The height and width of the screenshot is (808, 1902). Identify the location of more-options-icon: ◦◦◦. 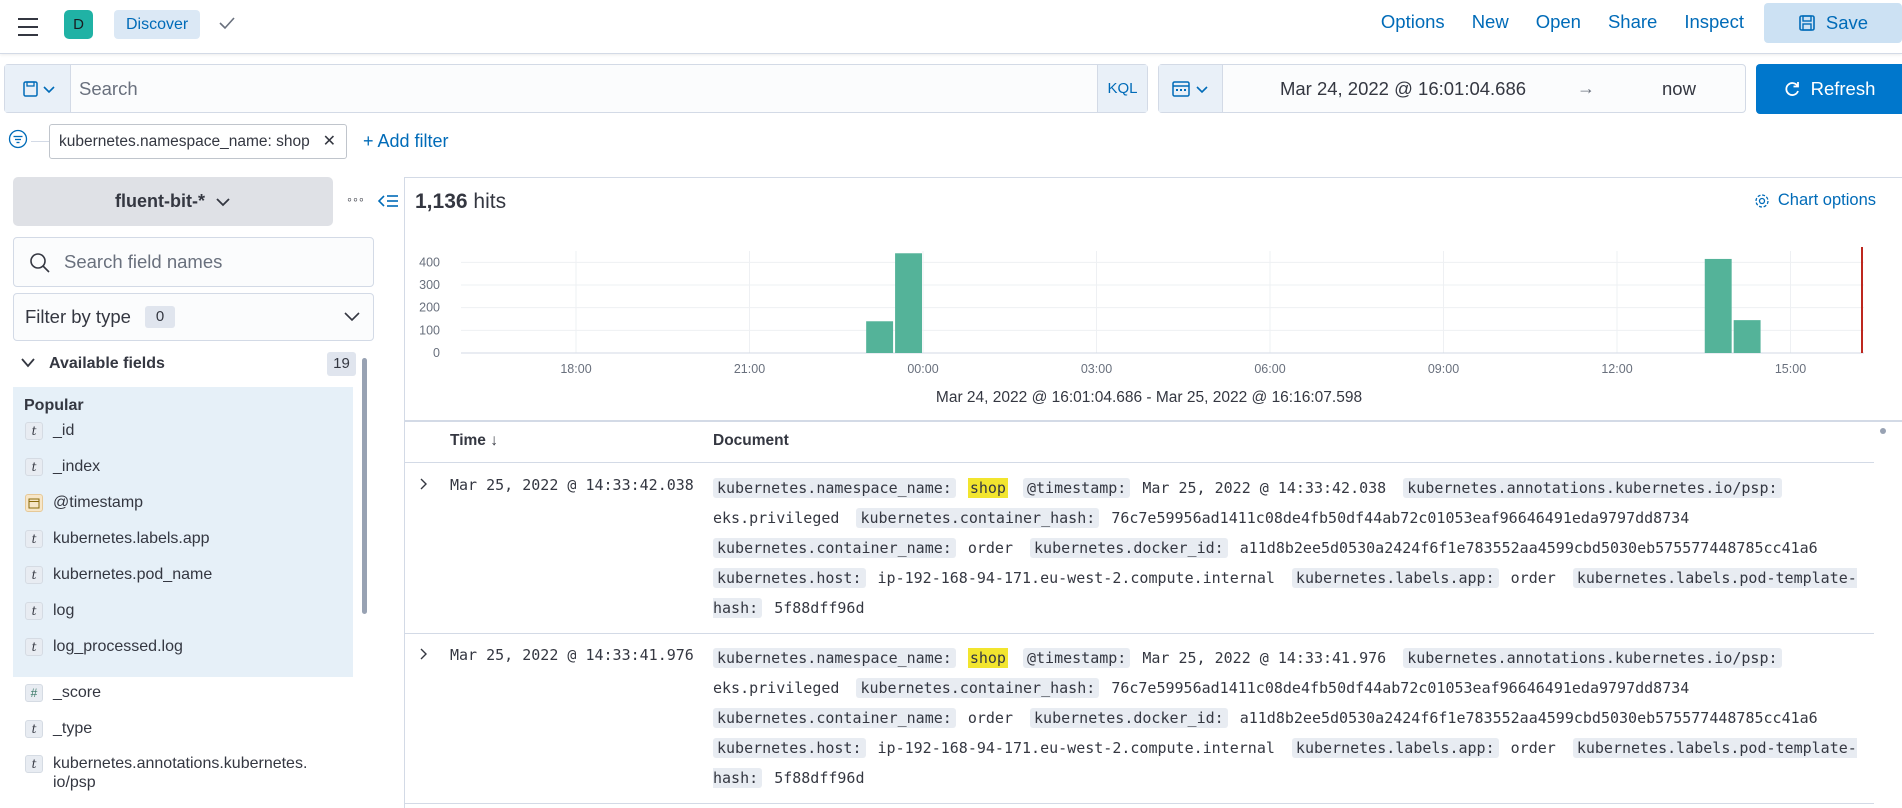
(356, 199).